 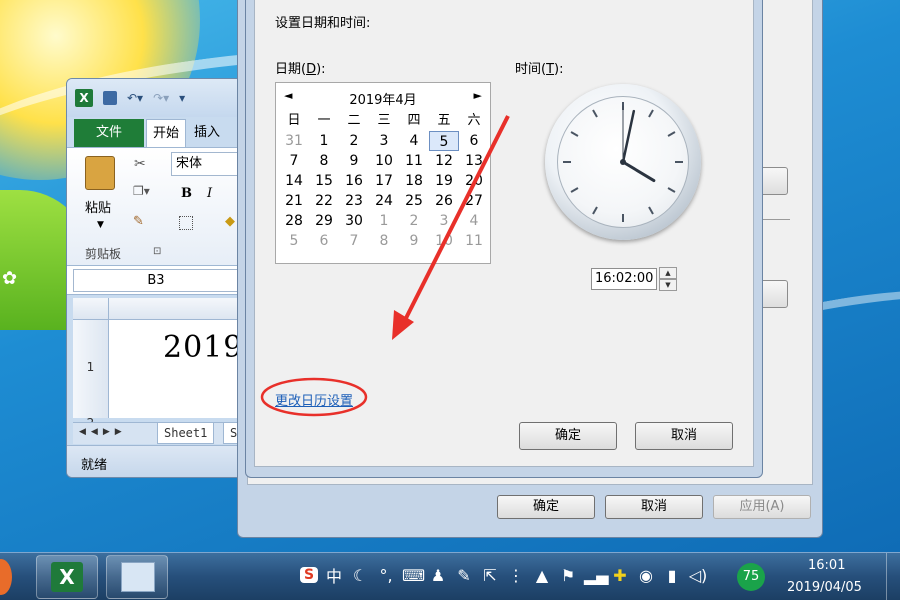 I want to click on security-badge: 75, so click(x=751, y=577).